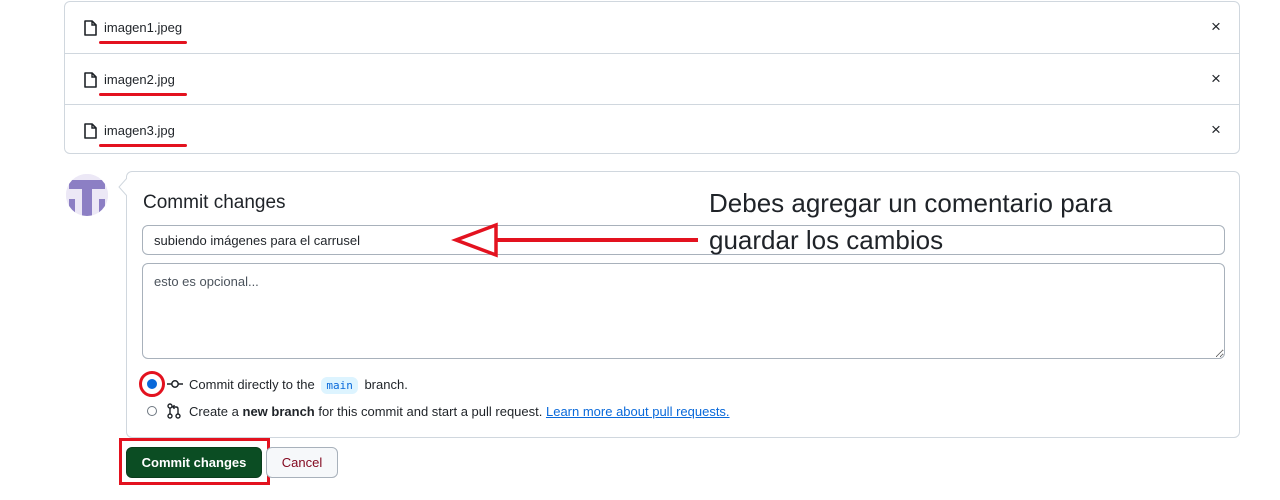  Describe the element at coordinates (574, 240) in the screenshot. I see `annotation-arrow` at that location.